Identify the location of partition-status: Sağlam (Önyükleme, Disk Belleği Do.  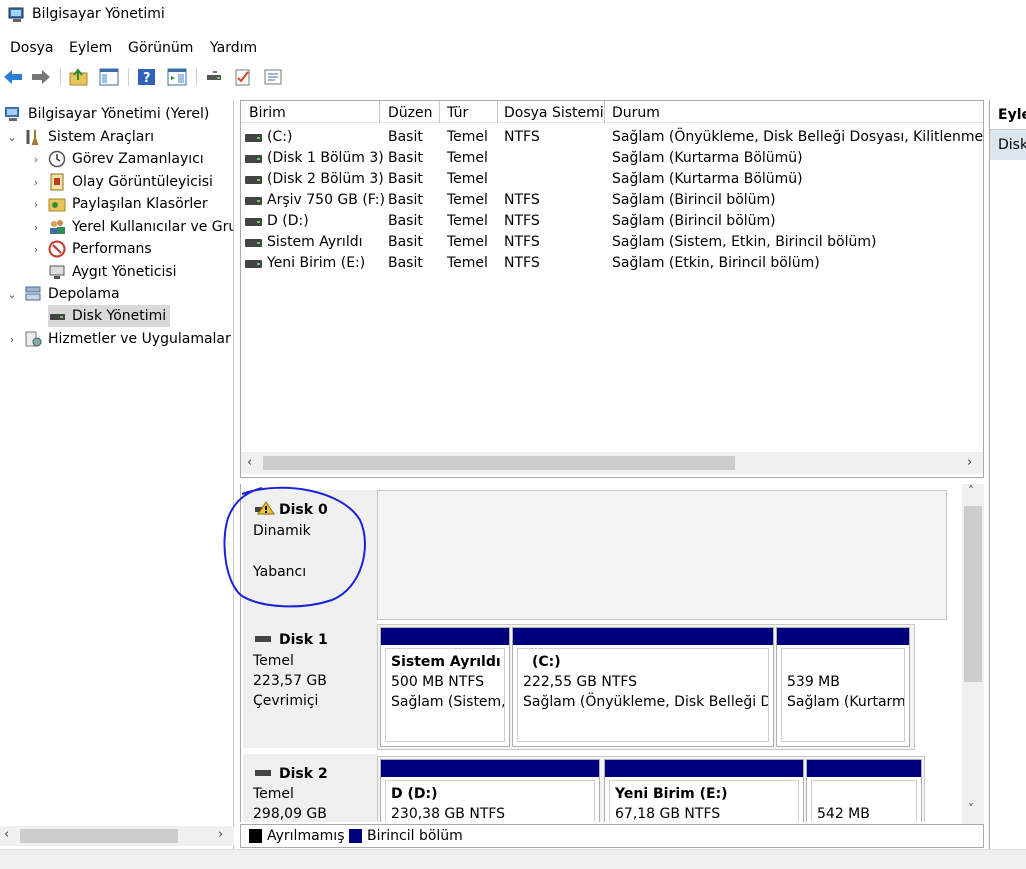
(646, 702).